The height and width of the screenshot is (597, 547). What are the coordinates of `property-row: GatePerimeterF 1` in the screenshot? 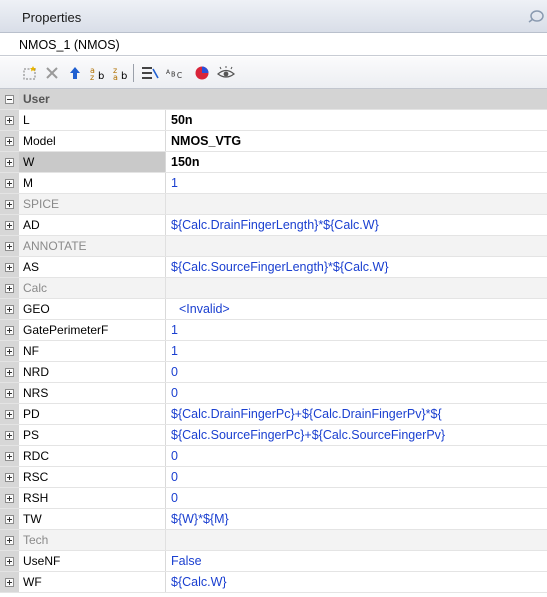 It's located at (273, 330).